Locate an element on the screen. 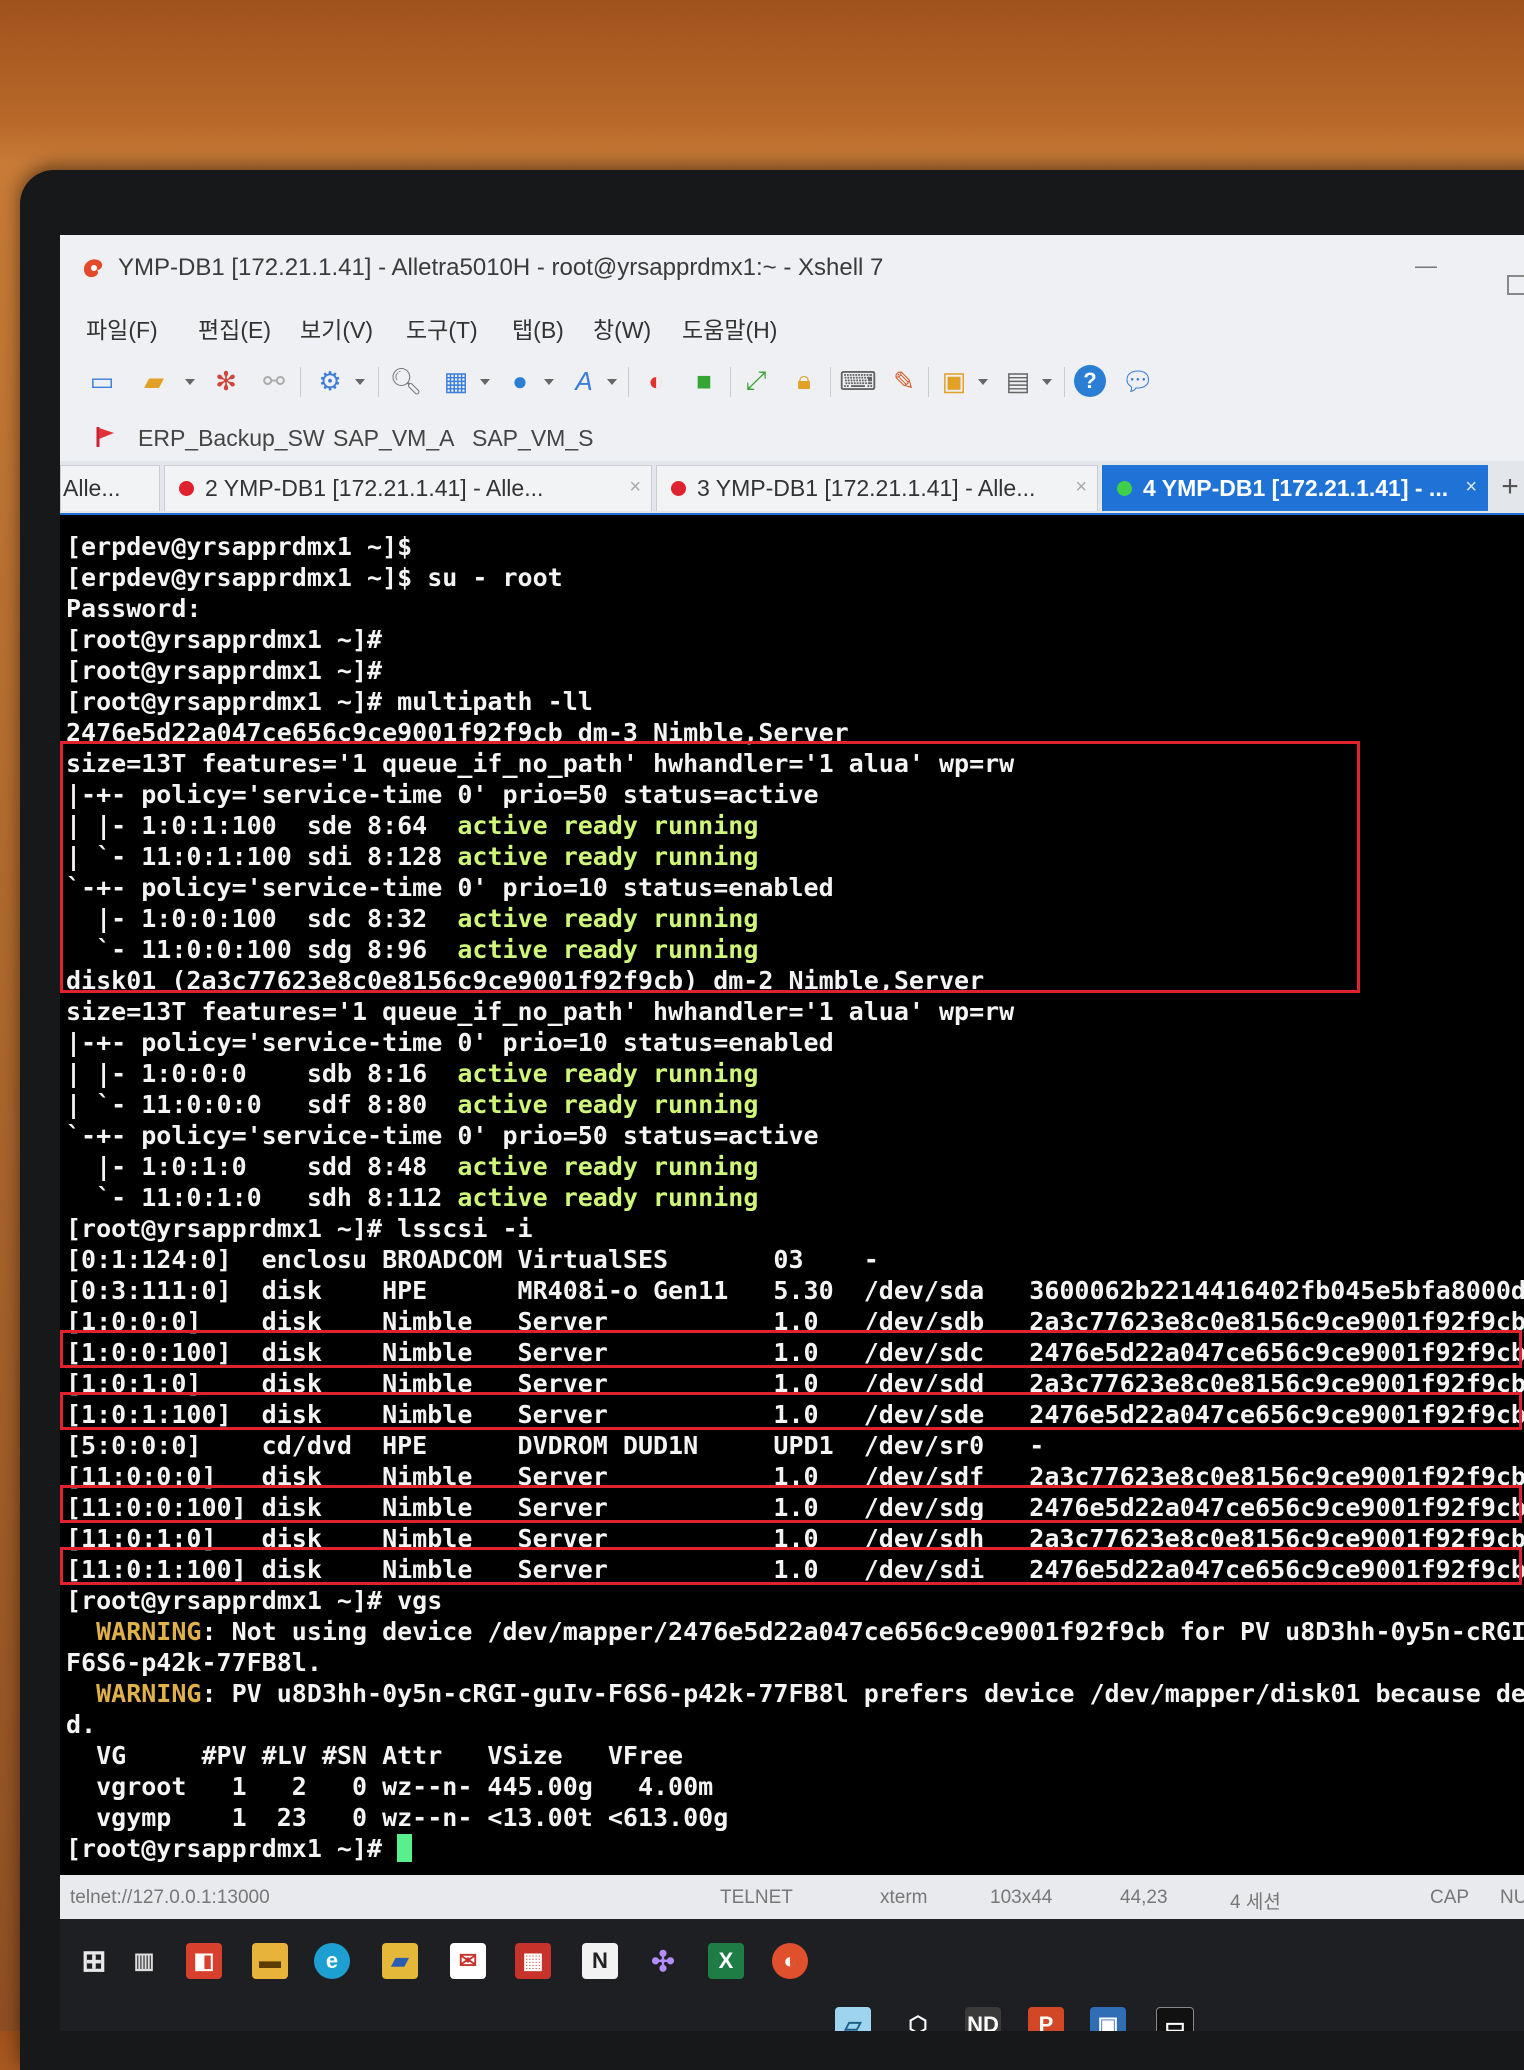 This screenshot has width=1524, height=2070. status-protocol: TELNET is located at coordinates (756, 1897).